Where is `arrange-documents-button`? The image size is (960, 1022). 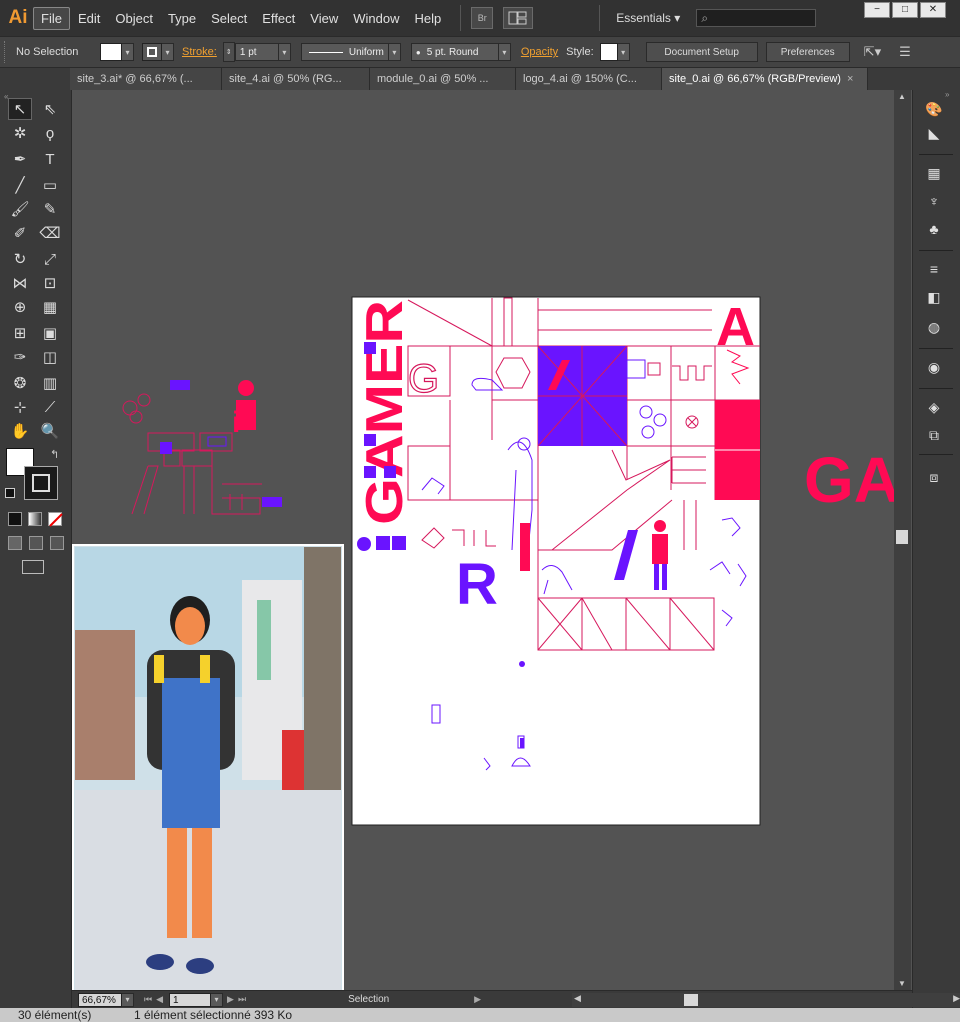
arrange-documents-button is located at coordinates (518, 18).